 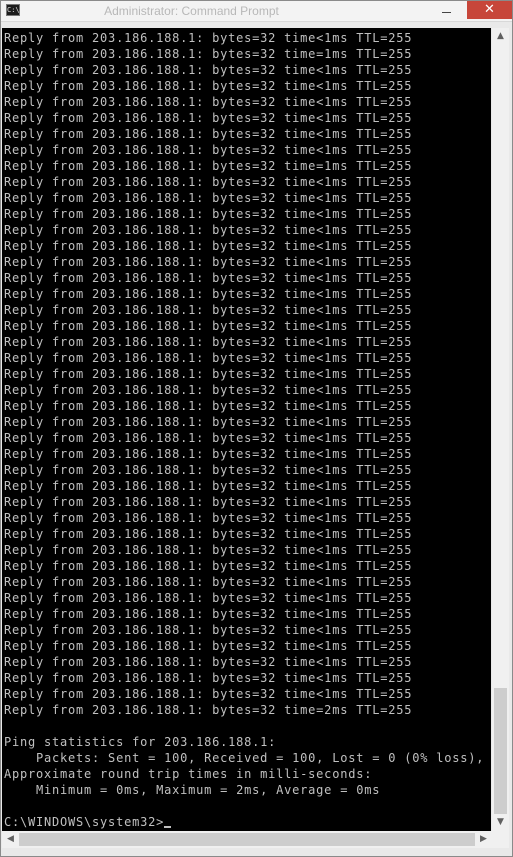 I want to click on horizontal-scrollbar: ◀ ▶, so click(x=247, y=839).